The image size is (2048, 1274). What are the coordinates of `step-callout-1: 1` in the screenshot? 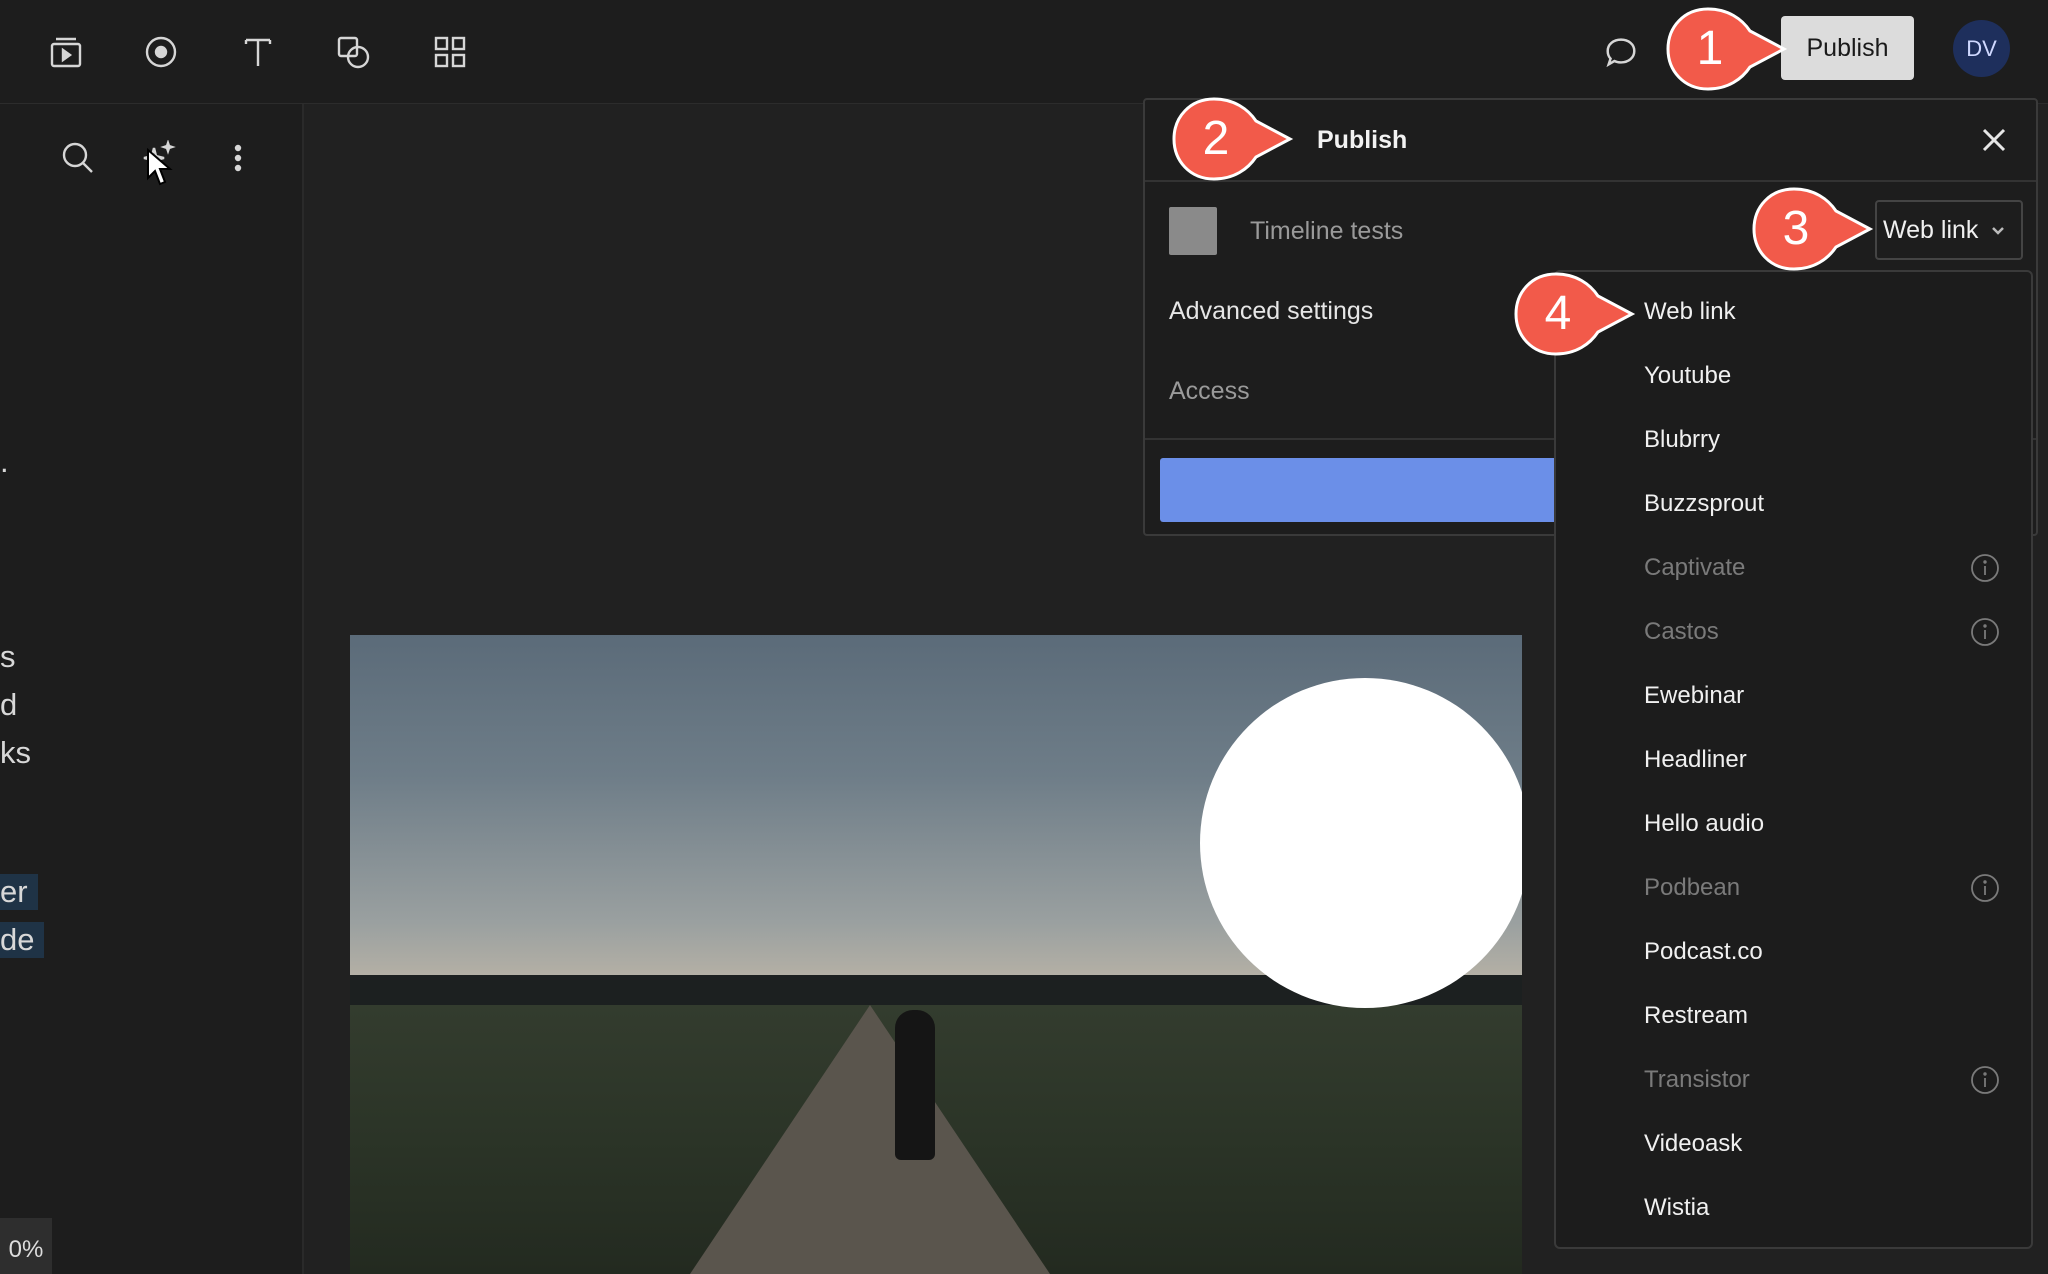 It's located at (1731, 49).